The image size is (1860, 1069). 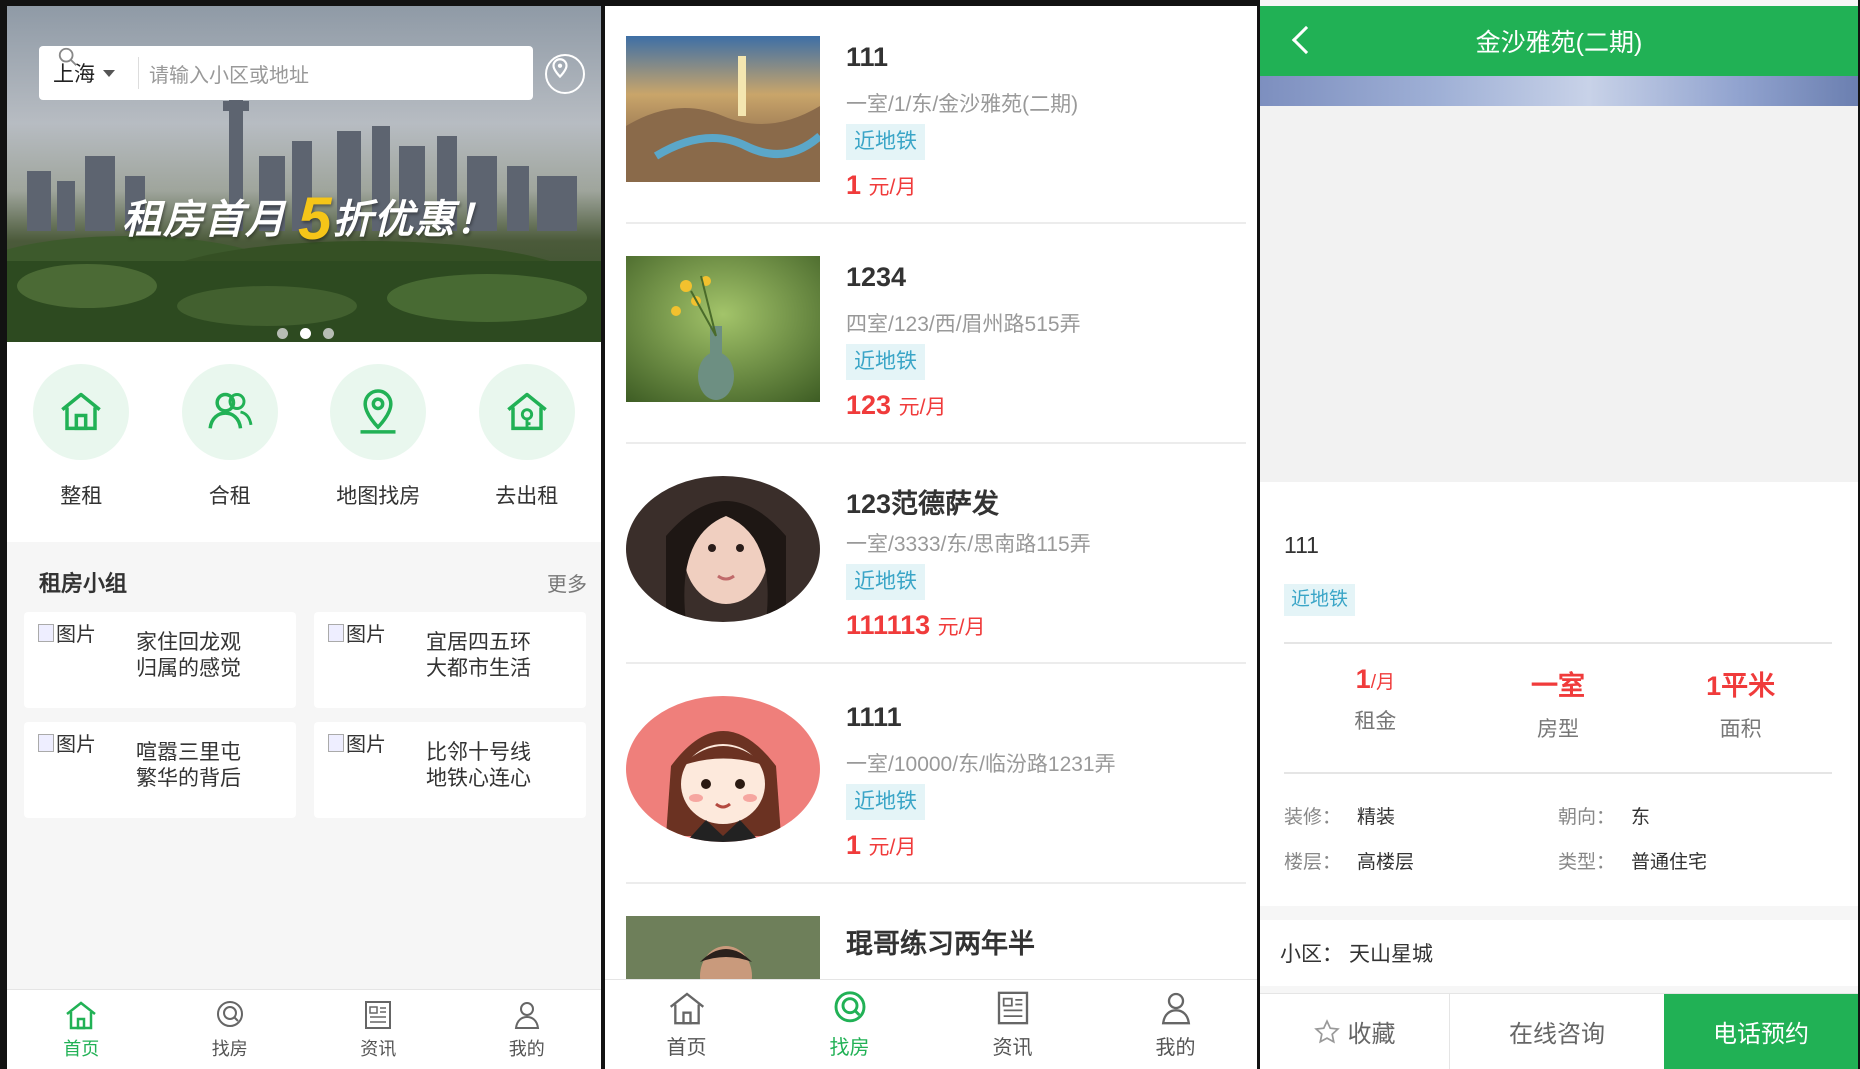 I want to click on city-selector: 上海, so click(x=89, y=73).